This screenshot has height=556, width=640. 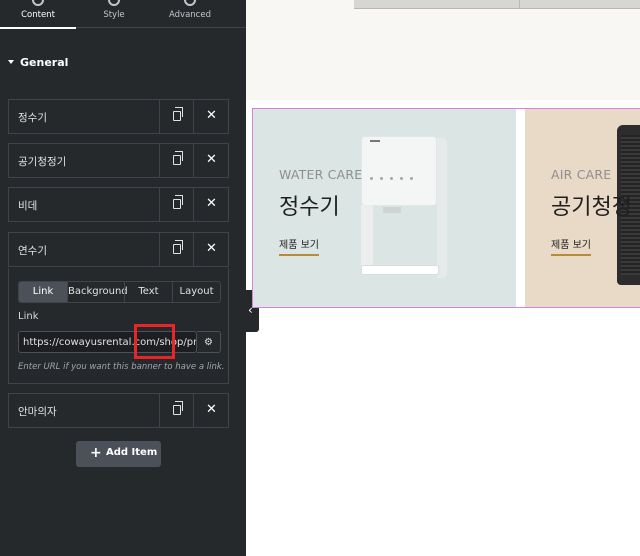 I want to click on add-item-button: + Add Item, so click(x=118, y=454).